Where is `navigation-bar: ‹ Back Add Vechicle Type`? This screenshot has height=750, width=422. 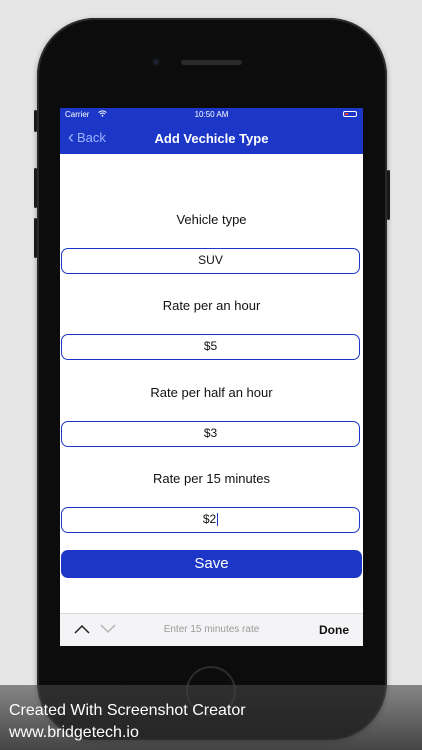
navigation-bar: ‹ Back Add Vechicle Type is located at coordinates (211, 137).